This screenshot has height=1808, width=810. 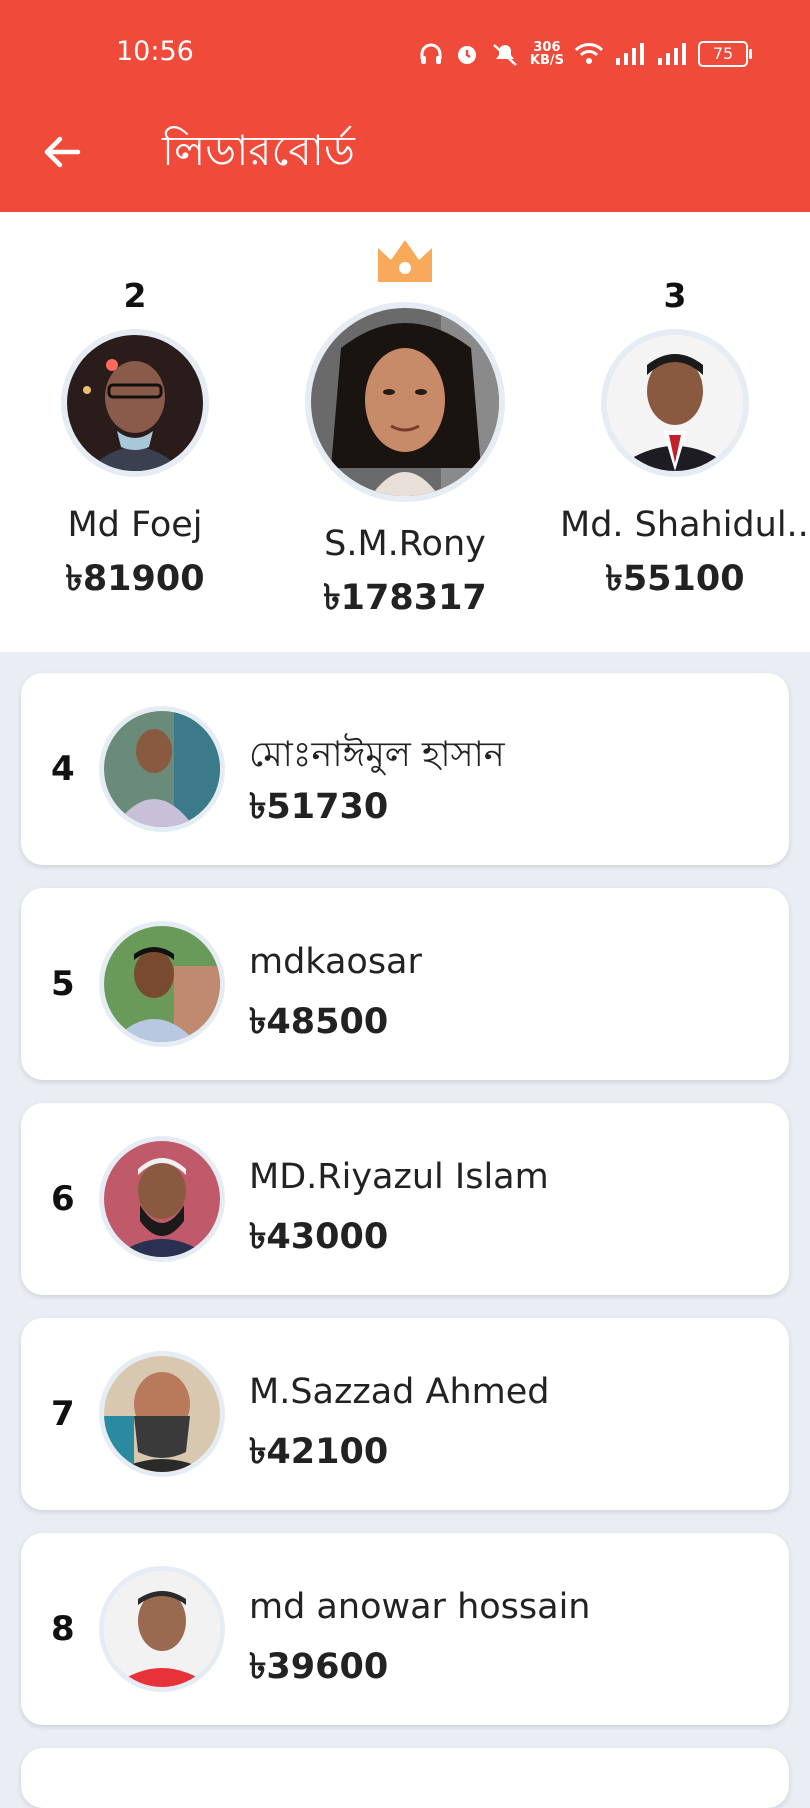 What do you see at coordinates (675, 579) in the screenshot?
I see `podium-amount: ৳55100` at bounding box center [675, 579].